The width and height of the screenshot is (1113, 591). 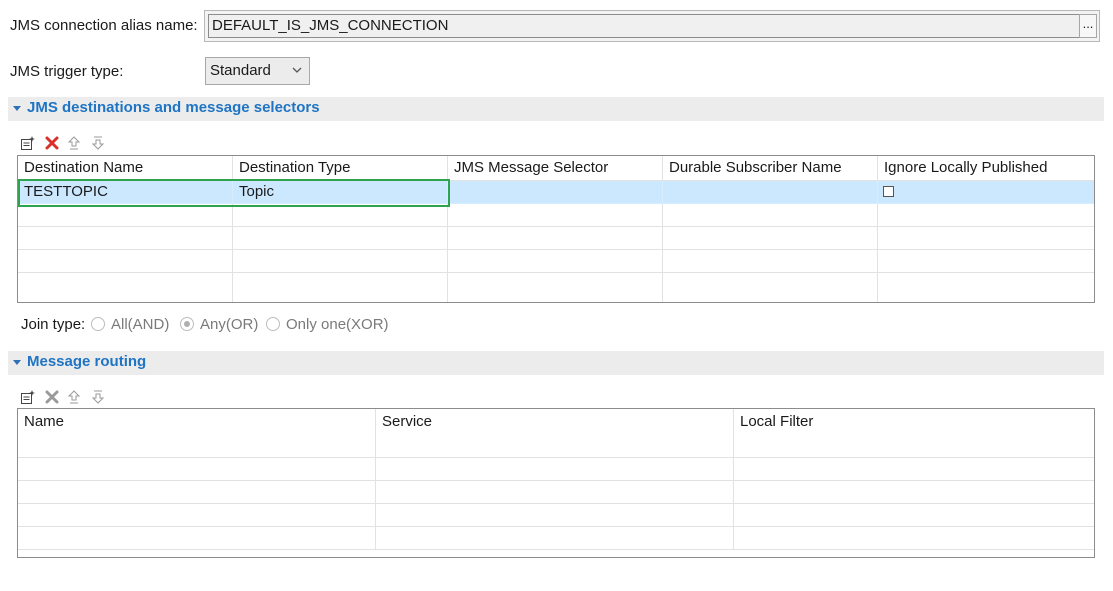 I want to click on alias-label: JMS connection alias name:, so click(x=104, y=25).